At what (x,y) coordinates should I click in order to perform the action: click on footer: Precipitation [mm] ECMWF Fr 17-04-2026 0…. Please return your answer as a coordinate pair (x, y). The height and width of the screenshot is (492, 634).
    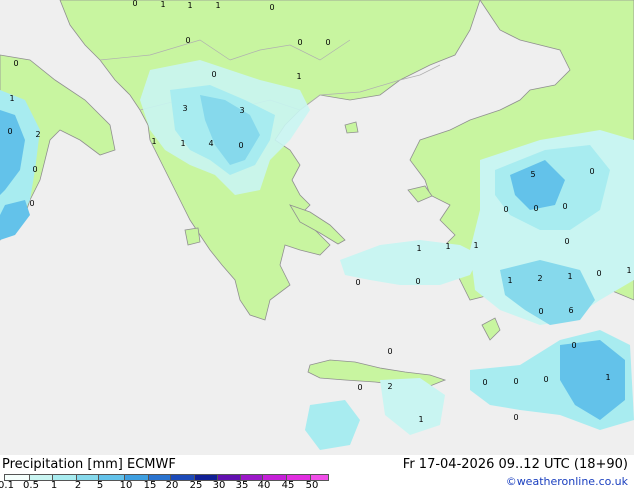
    Looking at the image, I should click on (317, 473).